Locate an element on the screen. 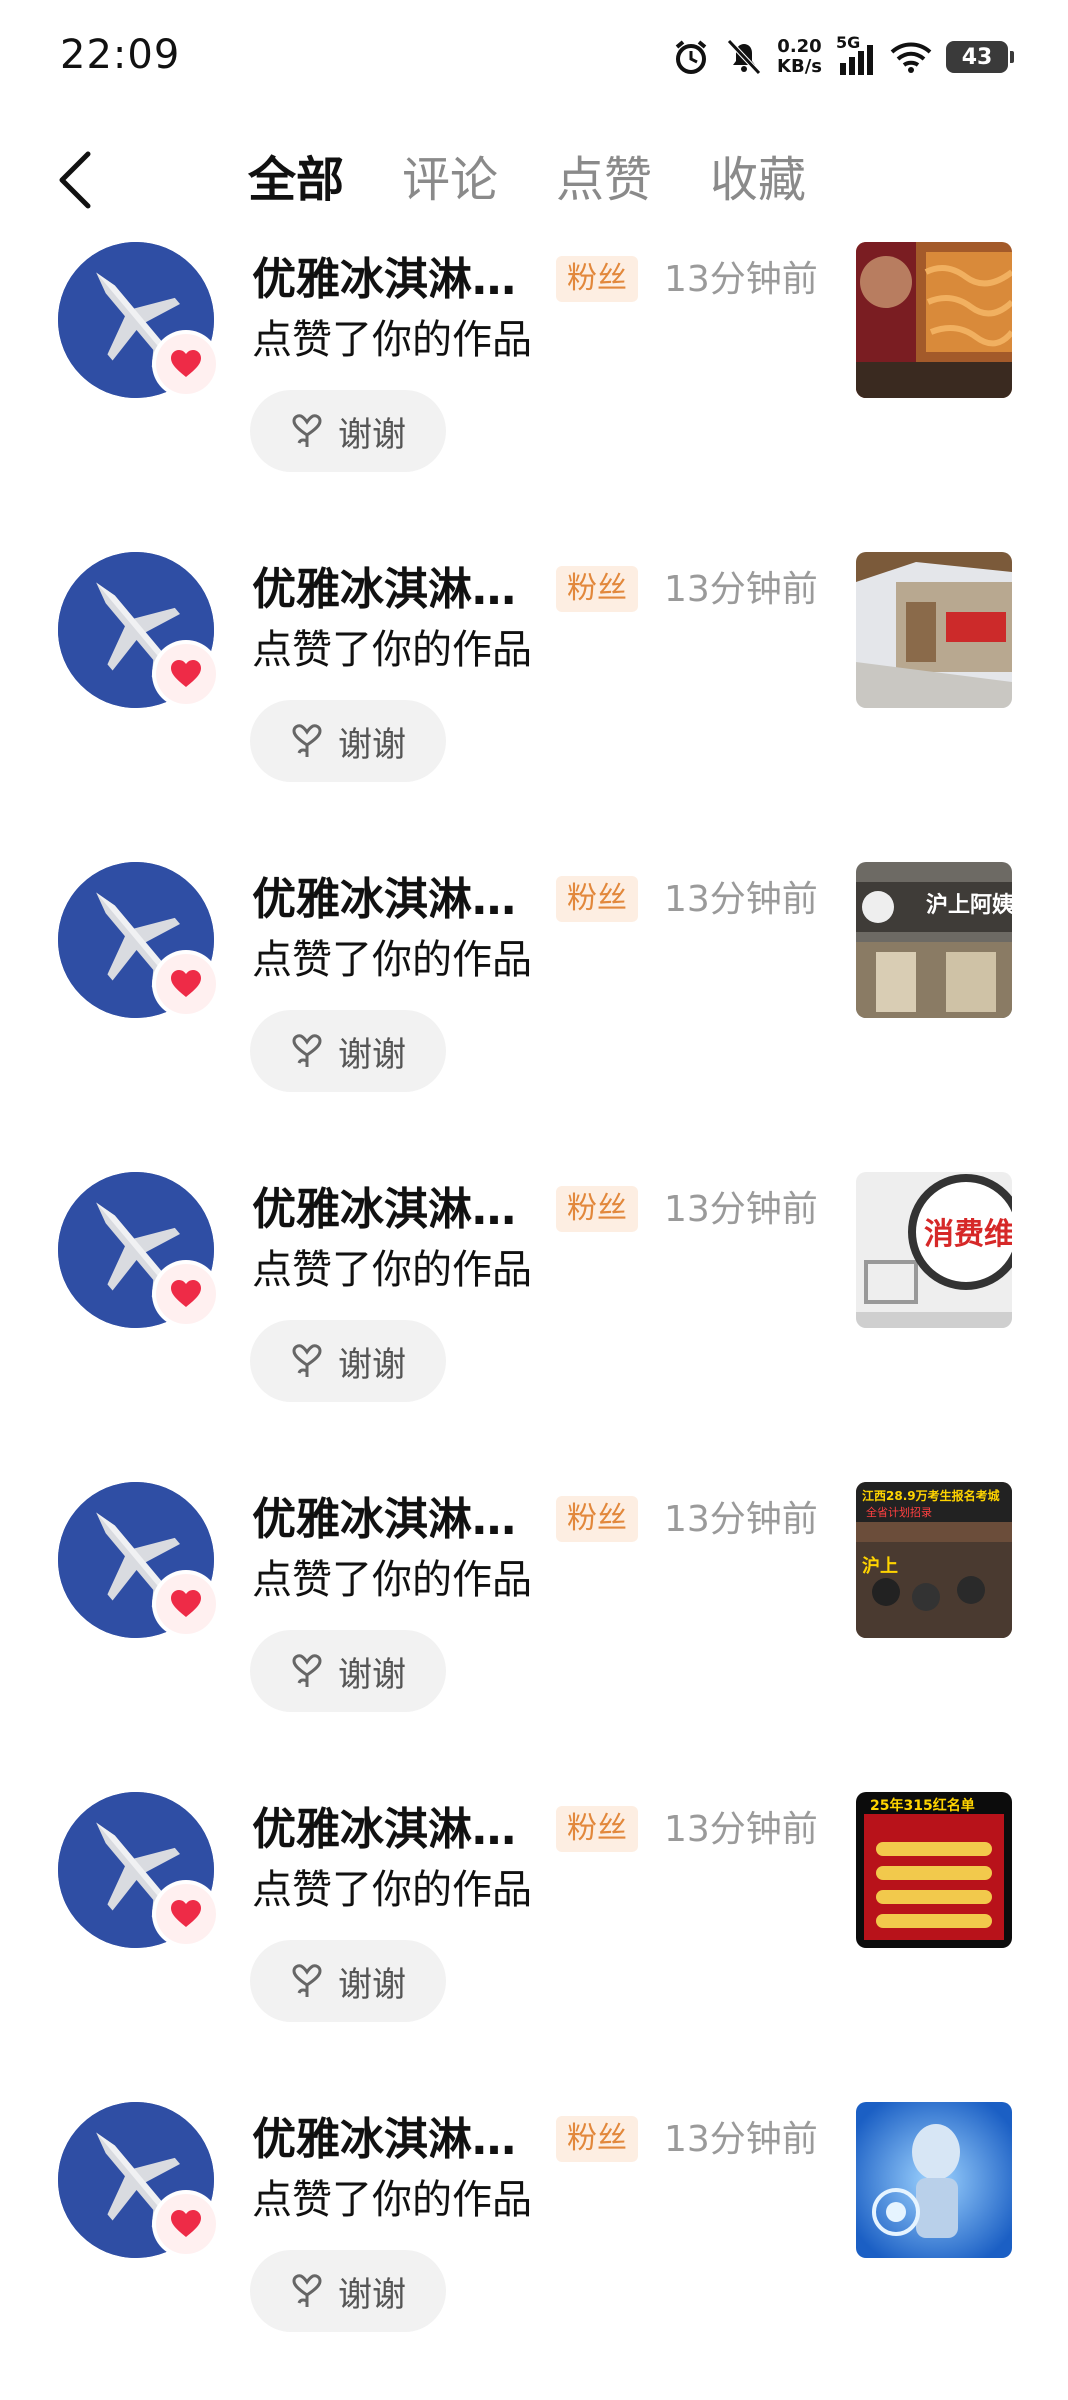 The width and height of the screenshot is (1068, 2400). header: 全部 评论 点赞 收藏 is located at coordinates (534, 180).